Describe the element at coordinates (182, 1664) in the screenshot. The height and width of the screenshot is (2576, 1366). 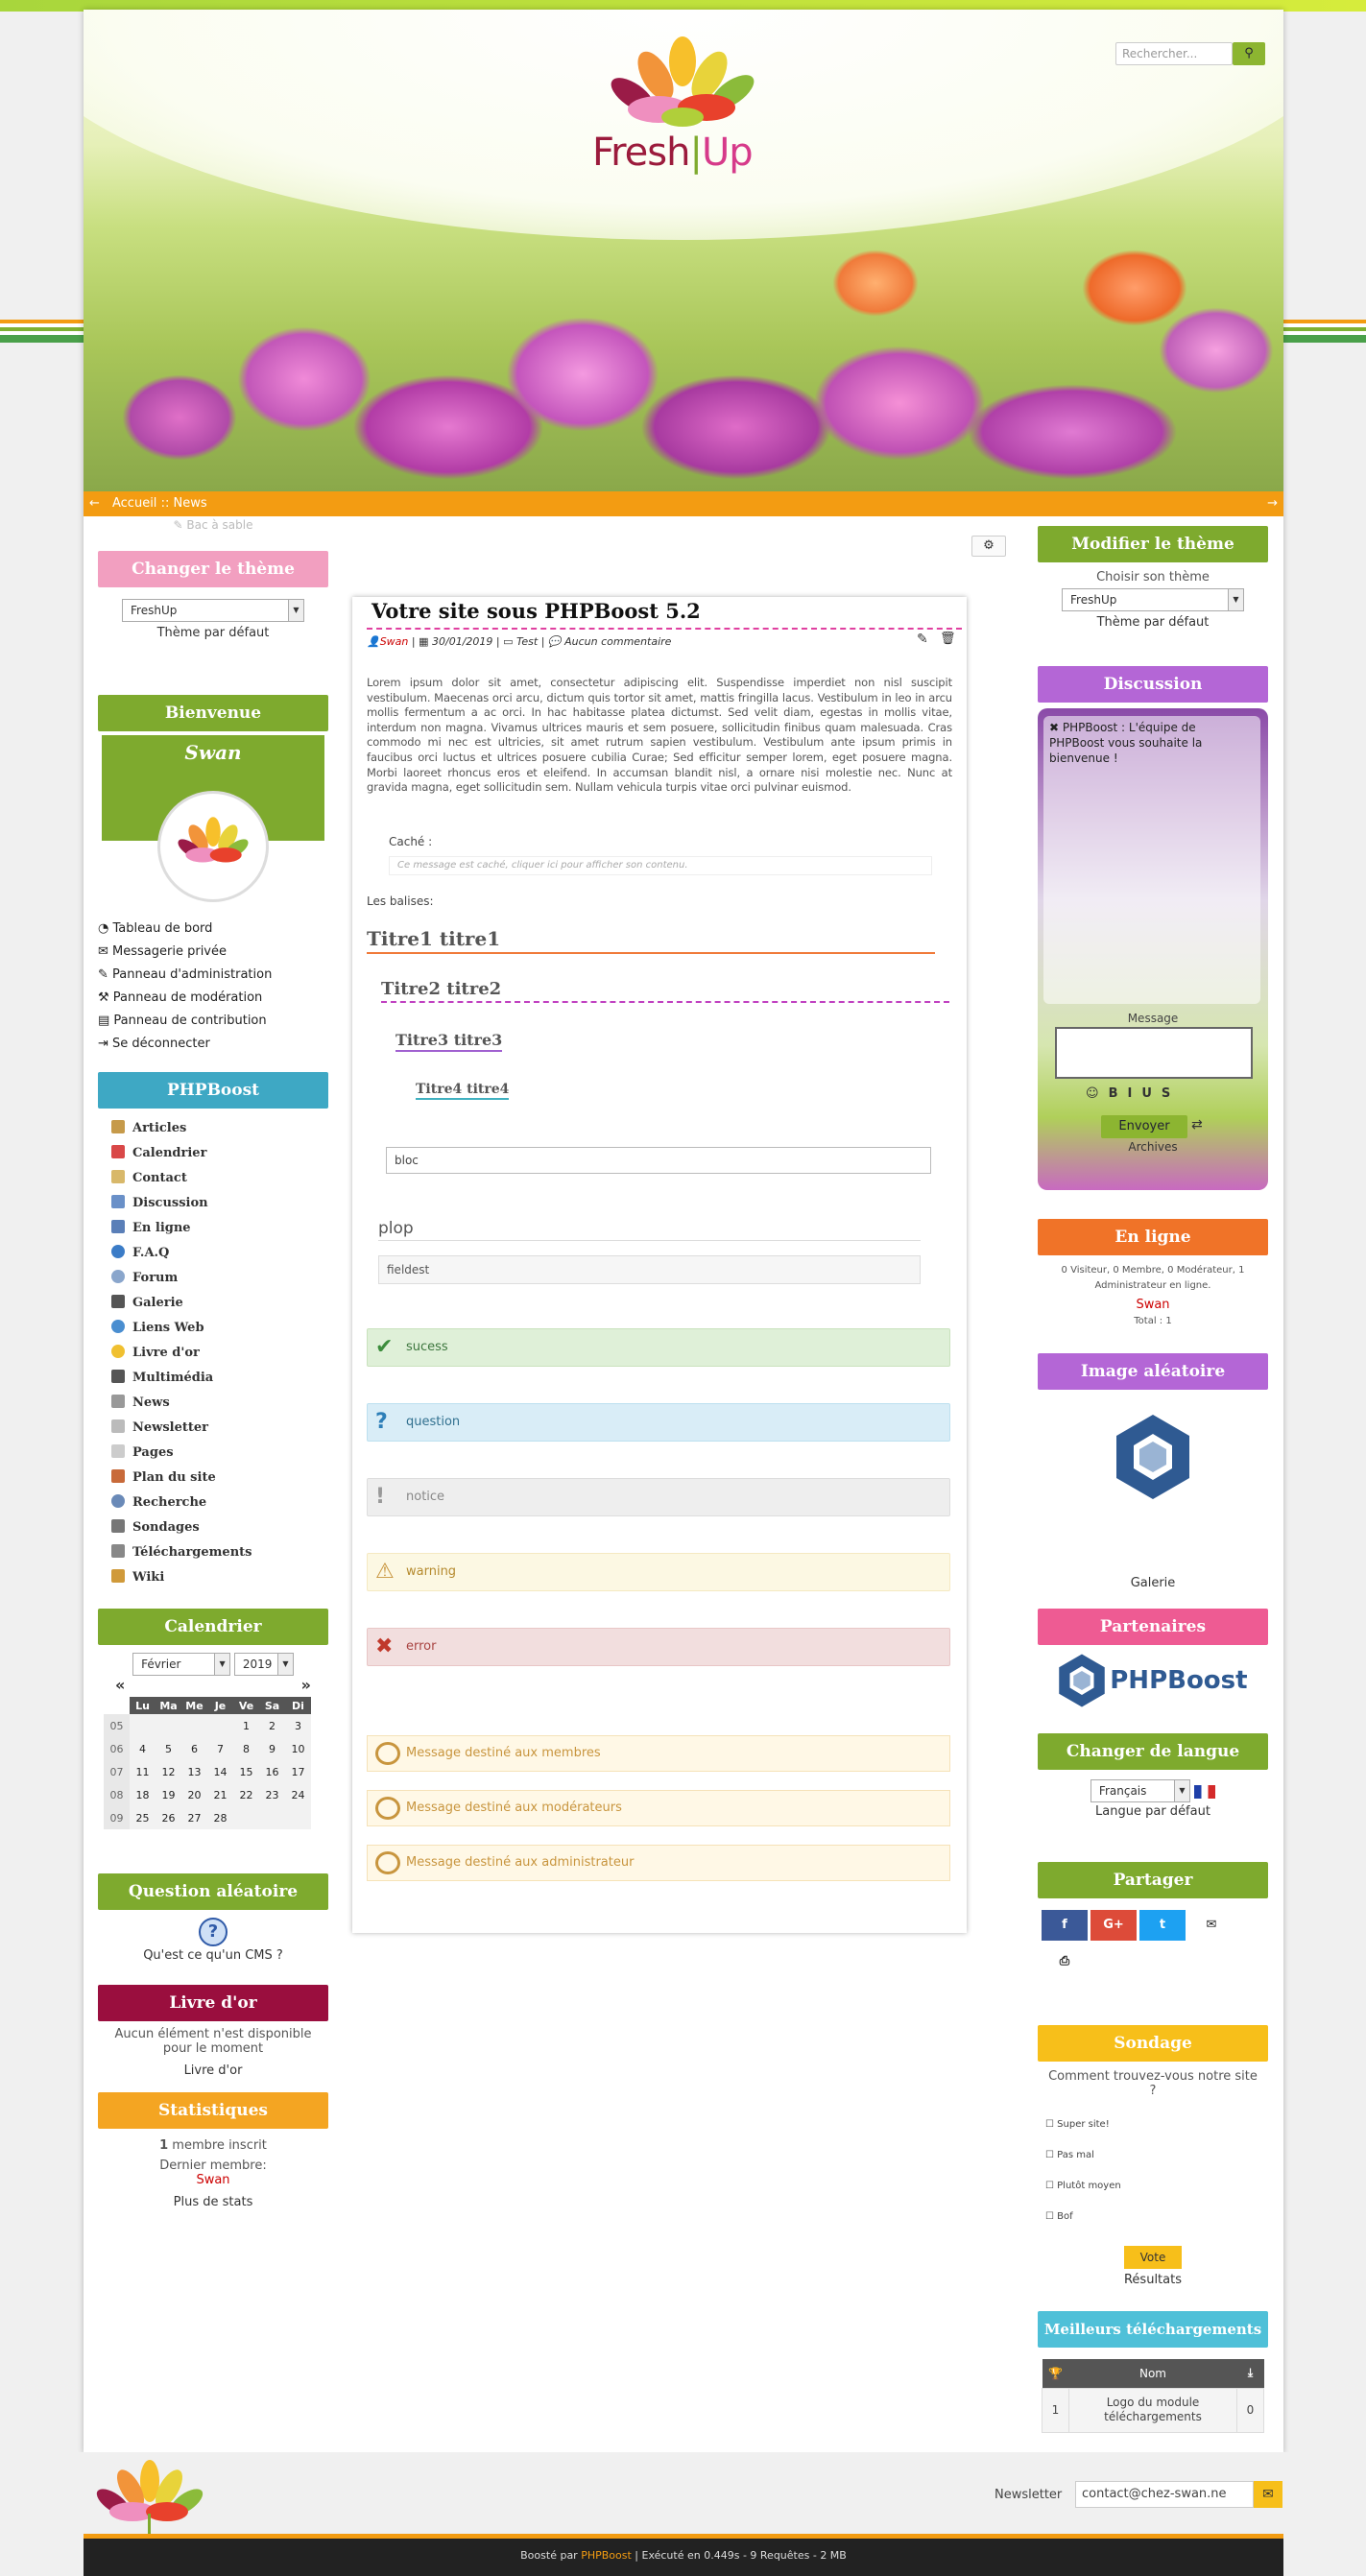
I see `month-select: Février ▼` at that location.